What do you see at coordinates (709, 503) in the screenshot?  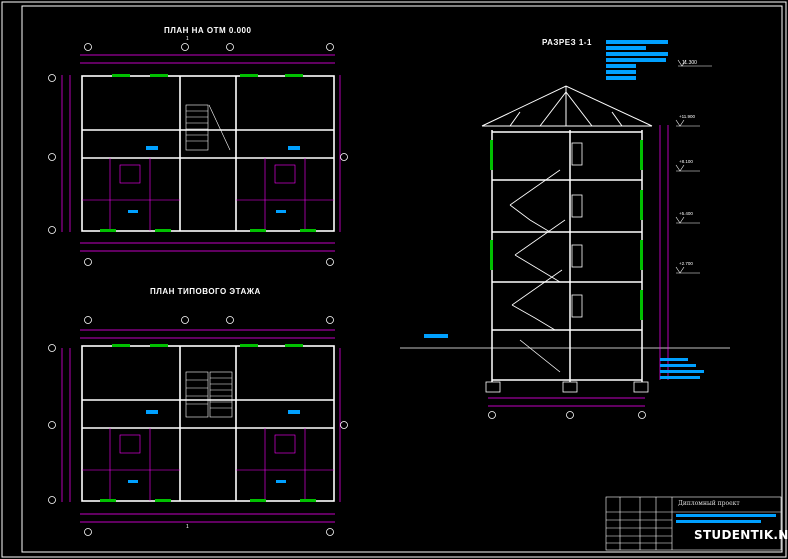 I see `project-title: Дипломный проект` at bounding box center [709, 503].